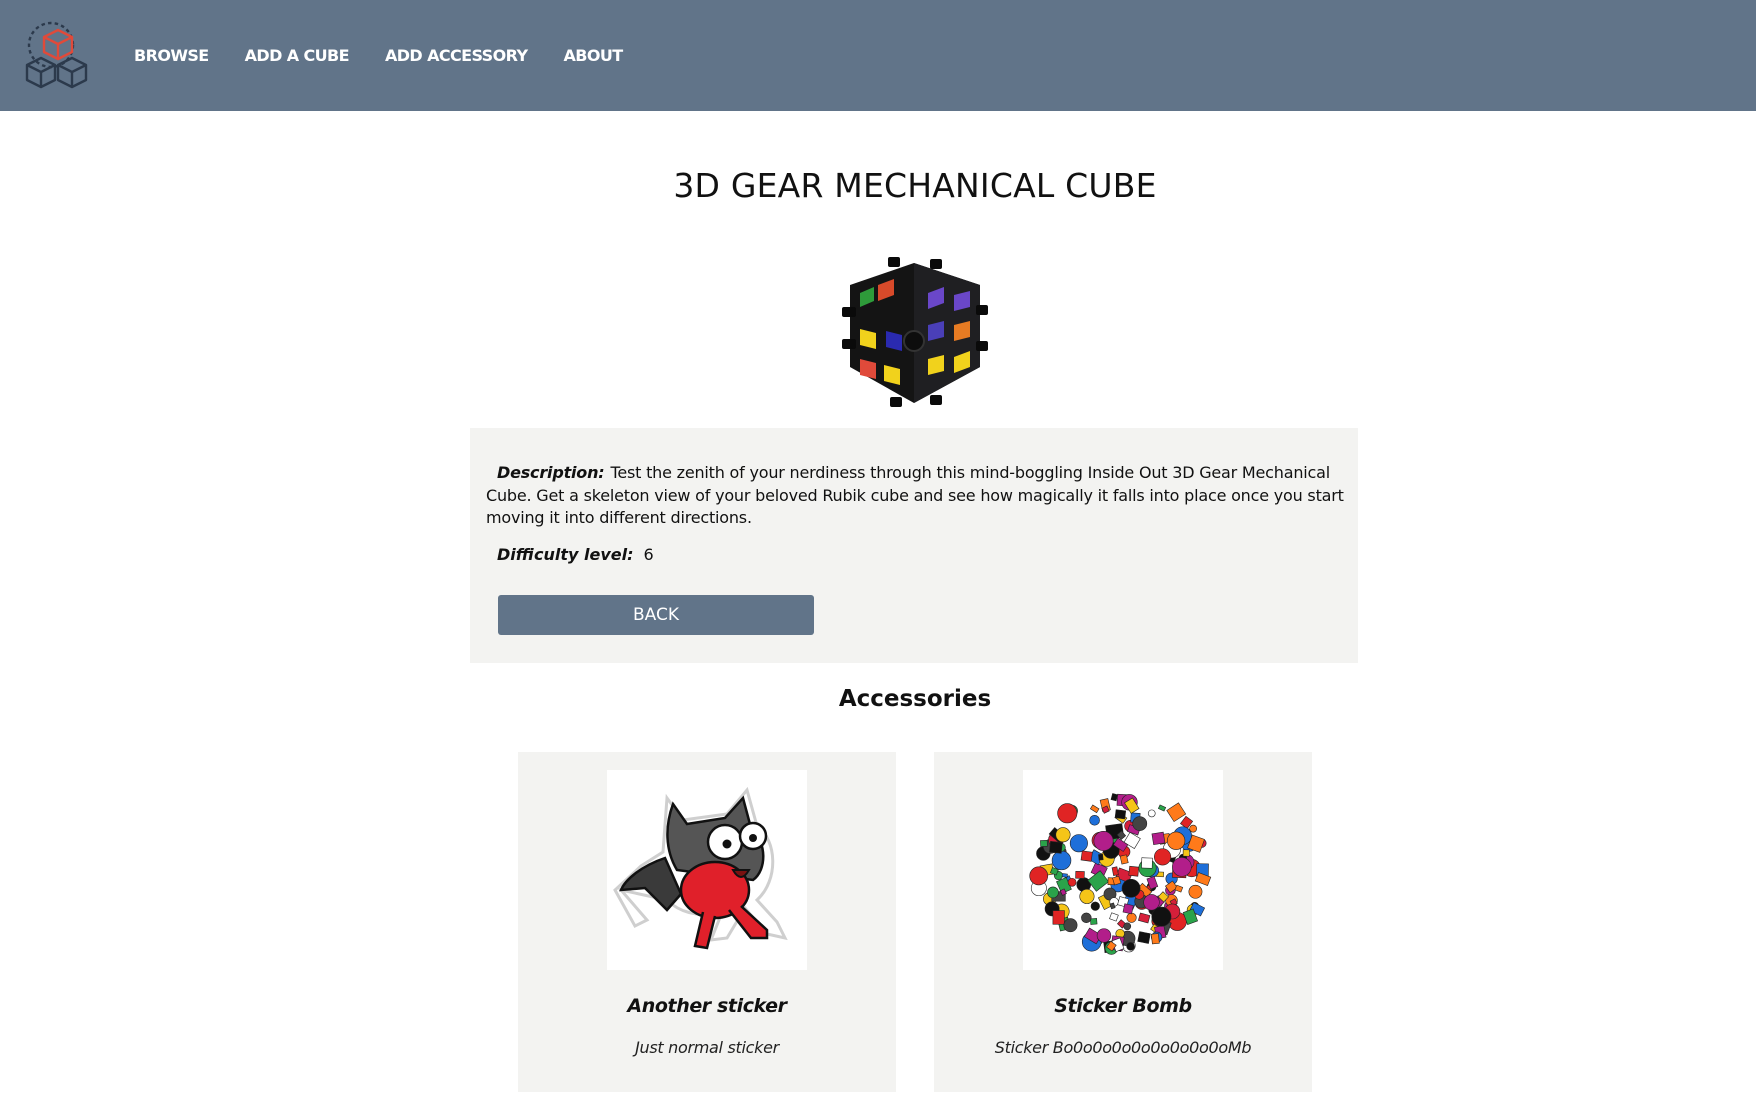 This screenshot has height=1115, width=1756. What do you see at coordinates (915, 699) in the screenshot?
I see `accessories-heading: Accessories` at bounding box center [915, 699].